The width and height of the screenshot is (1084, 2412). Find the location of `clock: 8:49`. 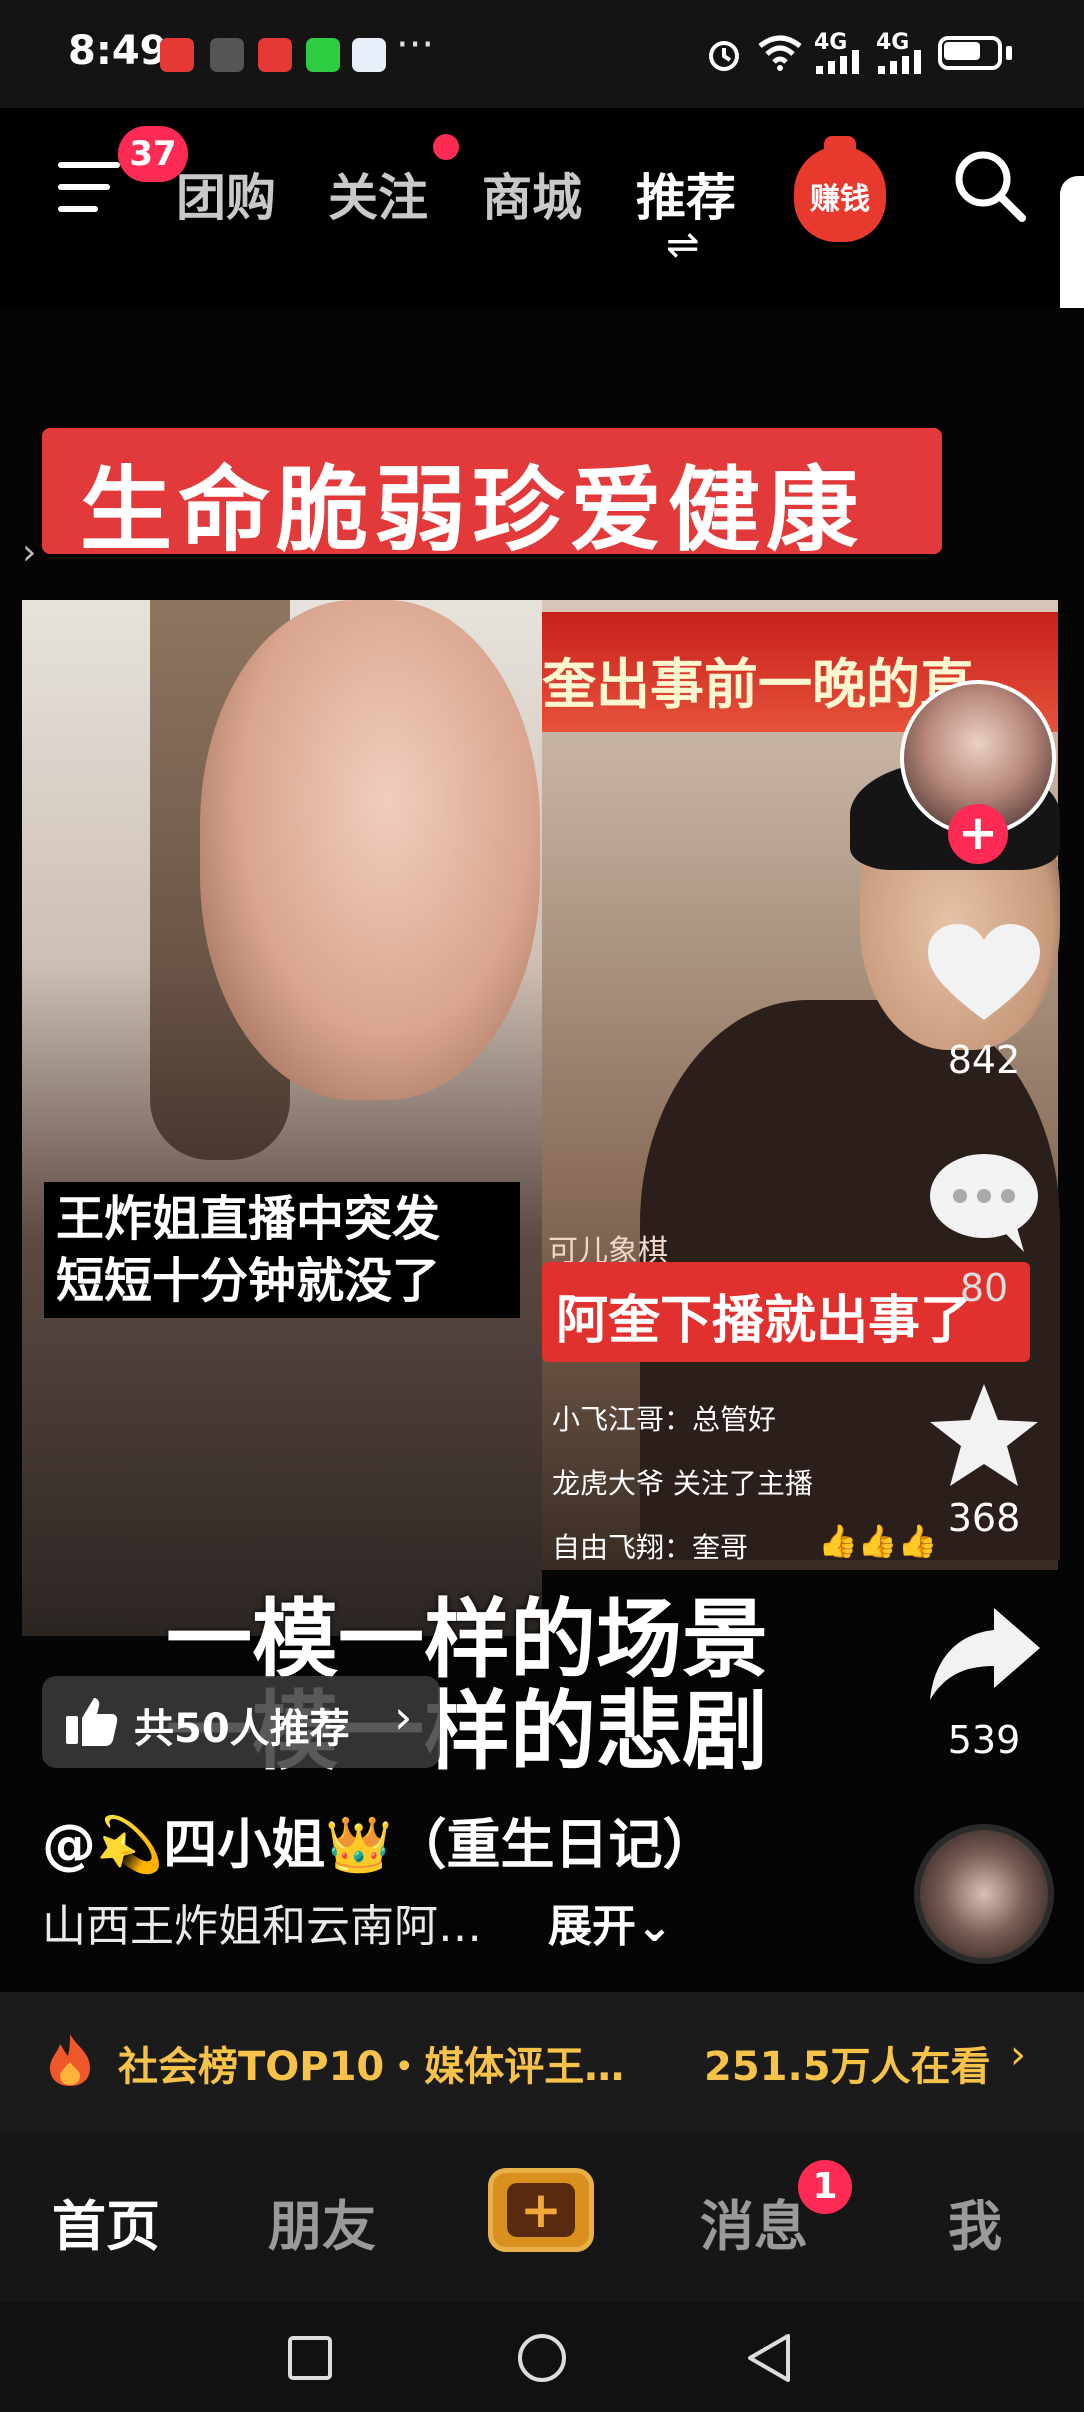

clock: 8:49 is located at coordinates (118, 51).